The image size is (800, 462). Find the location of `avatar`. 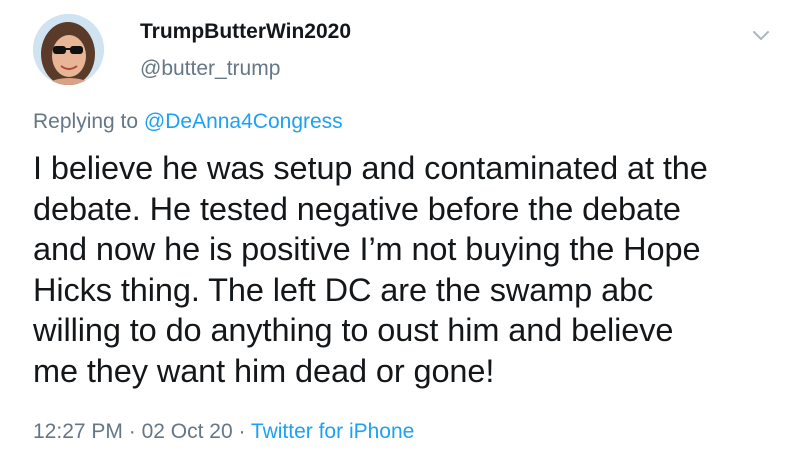

avatar is located at coordinates (68, 49).